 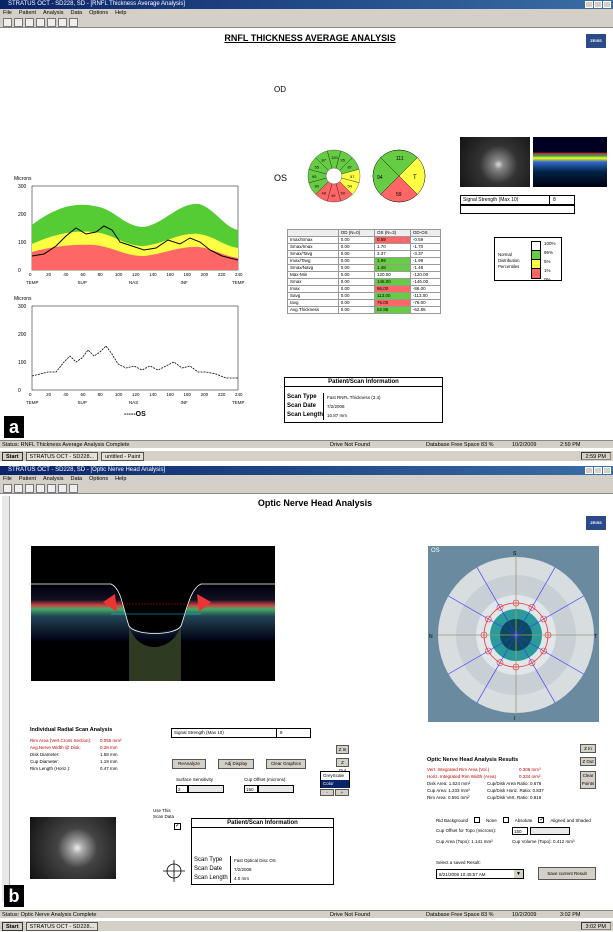 I want to click on greyscale-option: GreyScale, so click(x=335, y=776).